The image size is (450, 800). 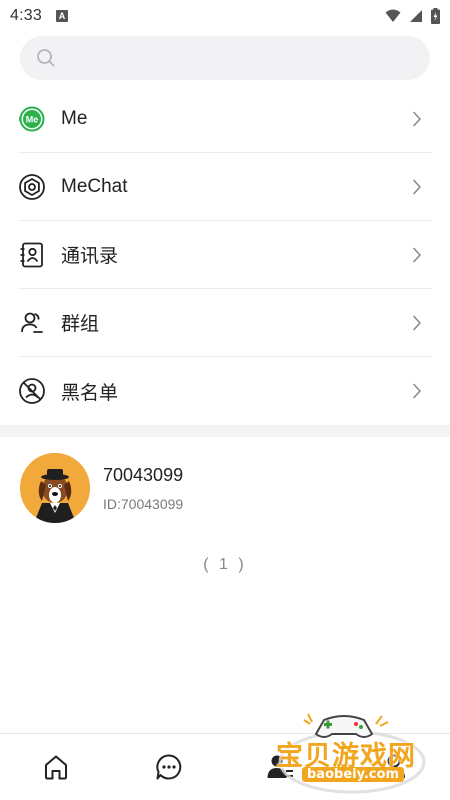 I want to click on section-divider, so click(x=225, y=431).